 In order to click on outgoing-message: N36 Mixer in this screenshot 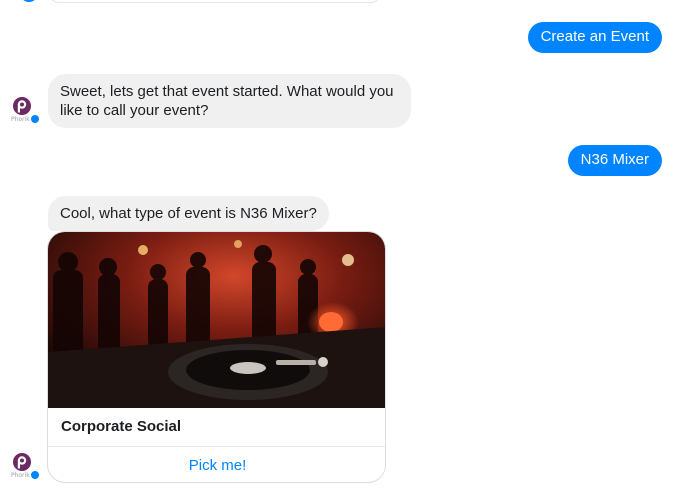, I will do `click(614, 160)`.